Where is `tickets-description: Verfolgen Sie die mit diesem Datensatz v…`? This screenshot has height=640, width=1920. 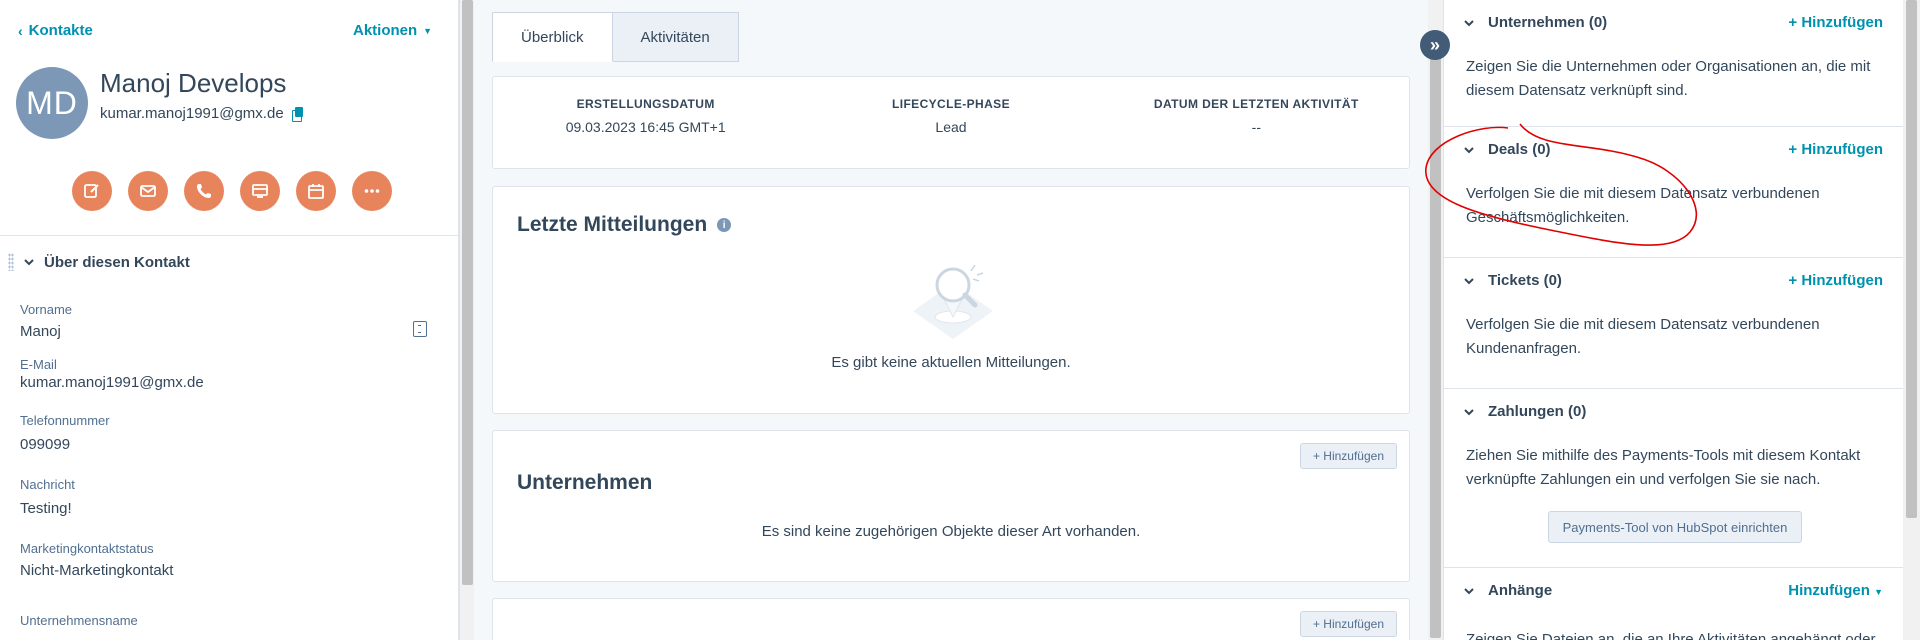
tickets-description: Verfolgen Sie die mit diesem Datensatz v… is located at coordinates (1643, 336).